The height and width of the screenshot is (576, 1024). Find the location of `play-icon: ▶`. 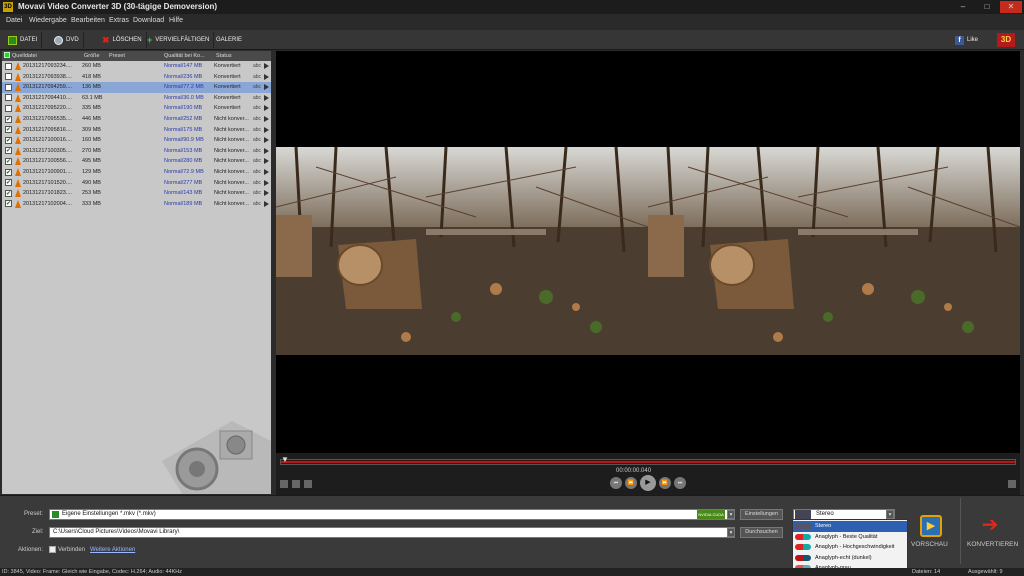

play-icon: ▶ is located at coordinates (648, 483).